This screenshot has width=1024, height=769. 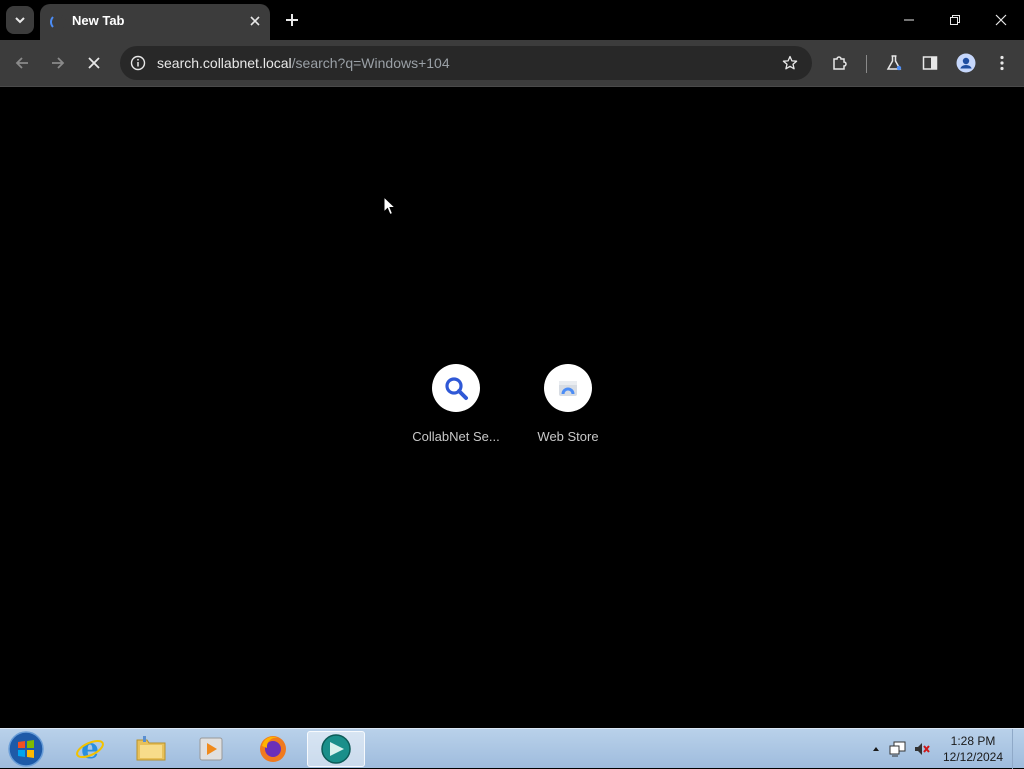 I want to click on start-button, so click(x=26, y=749).